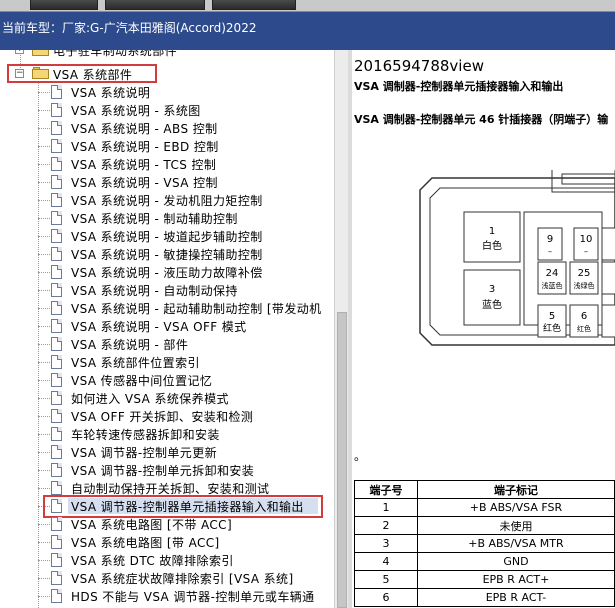  Describe the element at coordinates (307, 31) in the screenshot. I see `vehicle-header: 当前车型：厂家:G-广汽本田雅阁(Accord)2022` at that location.